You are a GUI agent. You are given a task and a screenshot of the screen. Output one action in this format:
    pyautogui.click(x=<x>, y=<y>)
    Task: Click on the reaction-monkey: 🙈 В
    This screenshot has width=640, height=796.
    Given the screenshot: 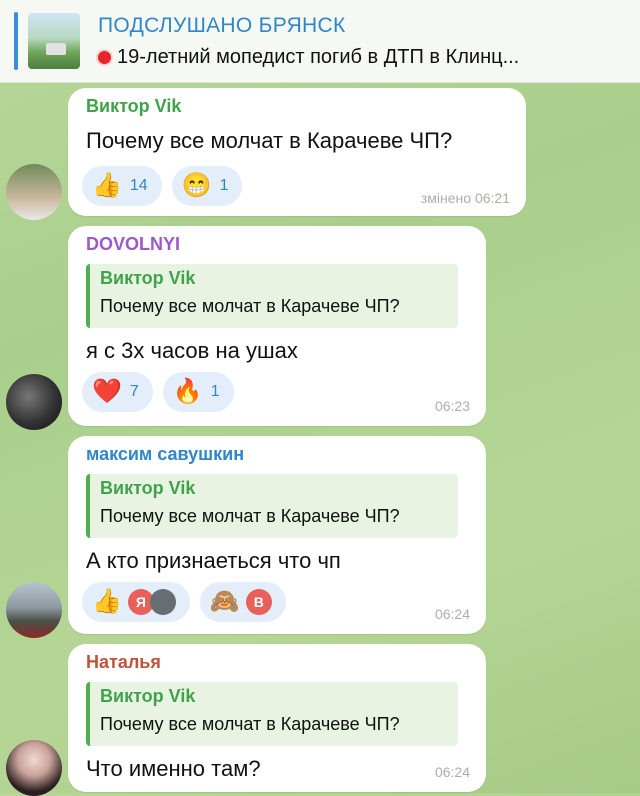 What is the action you would take?
    pyautogui.click(x=242, y=602)
    